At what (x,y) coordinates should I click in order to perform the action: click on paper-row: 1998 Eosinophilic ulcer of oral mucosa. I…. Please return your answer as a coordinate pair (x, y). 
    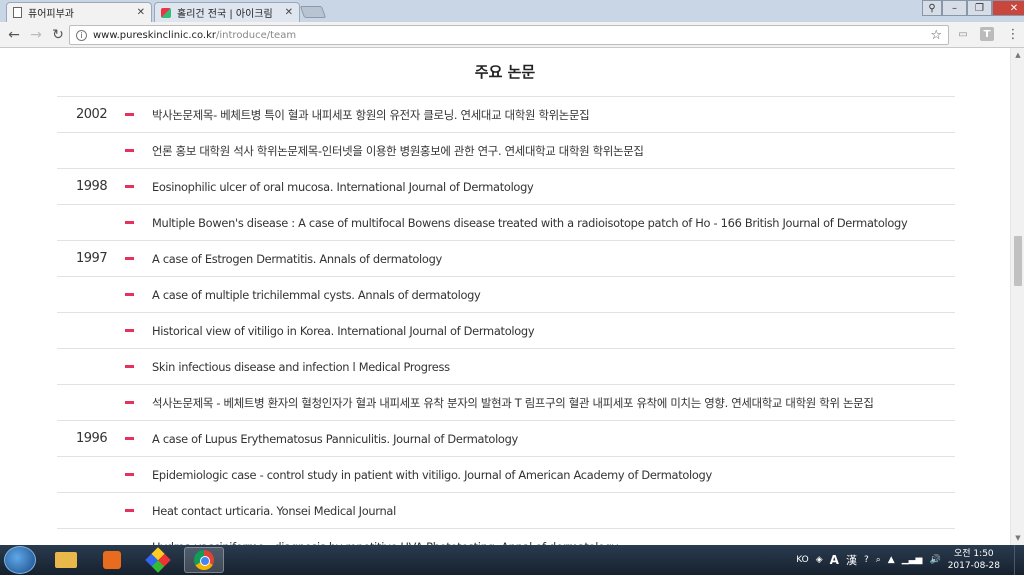
    Looking at the image, I should click on (506, 187).